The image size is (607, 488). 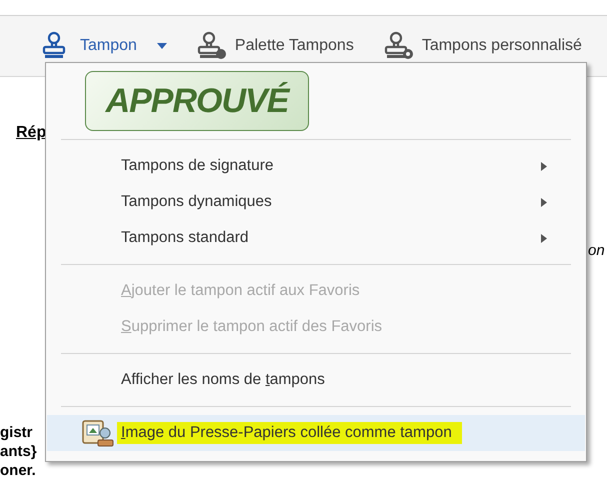 What do you see at coordinates (399, 46) in the screenshot?
I see `stamp-gear-icon` at bounding box center [399, 46].